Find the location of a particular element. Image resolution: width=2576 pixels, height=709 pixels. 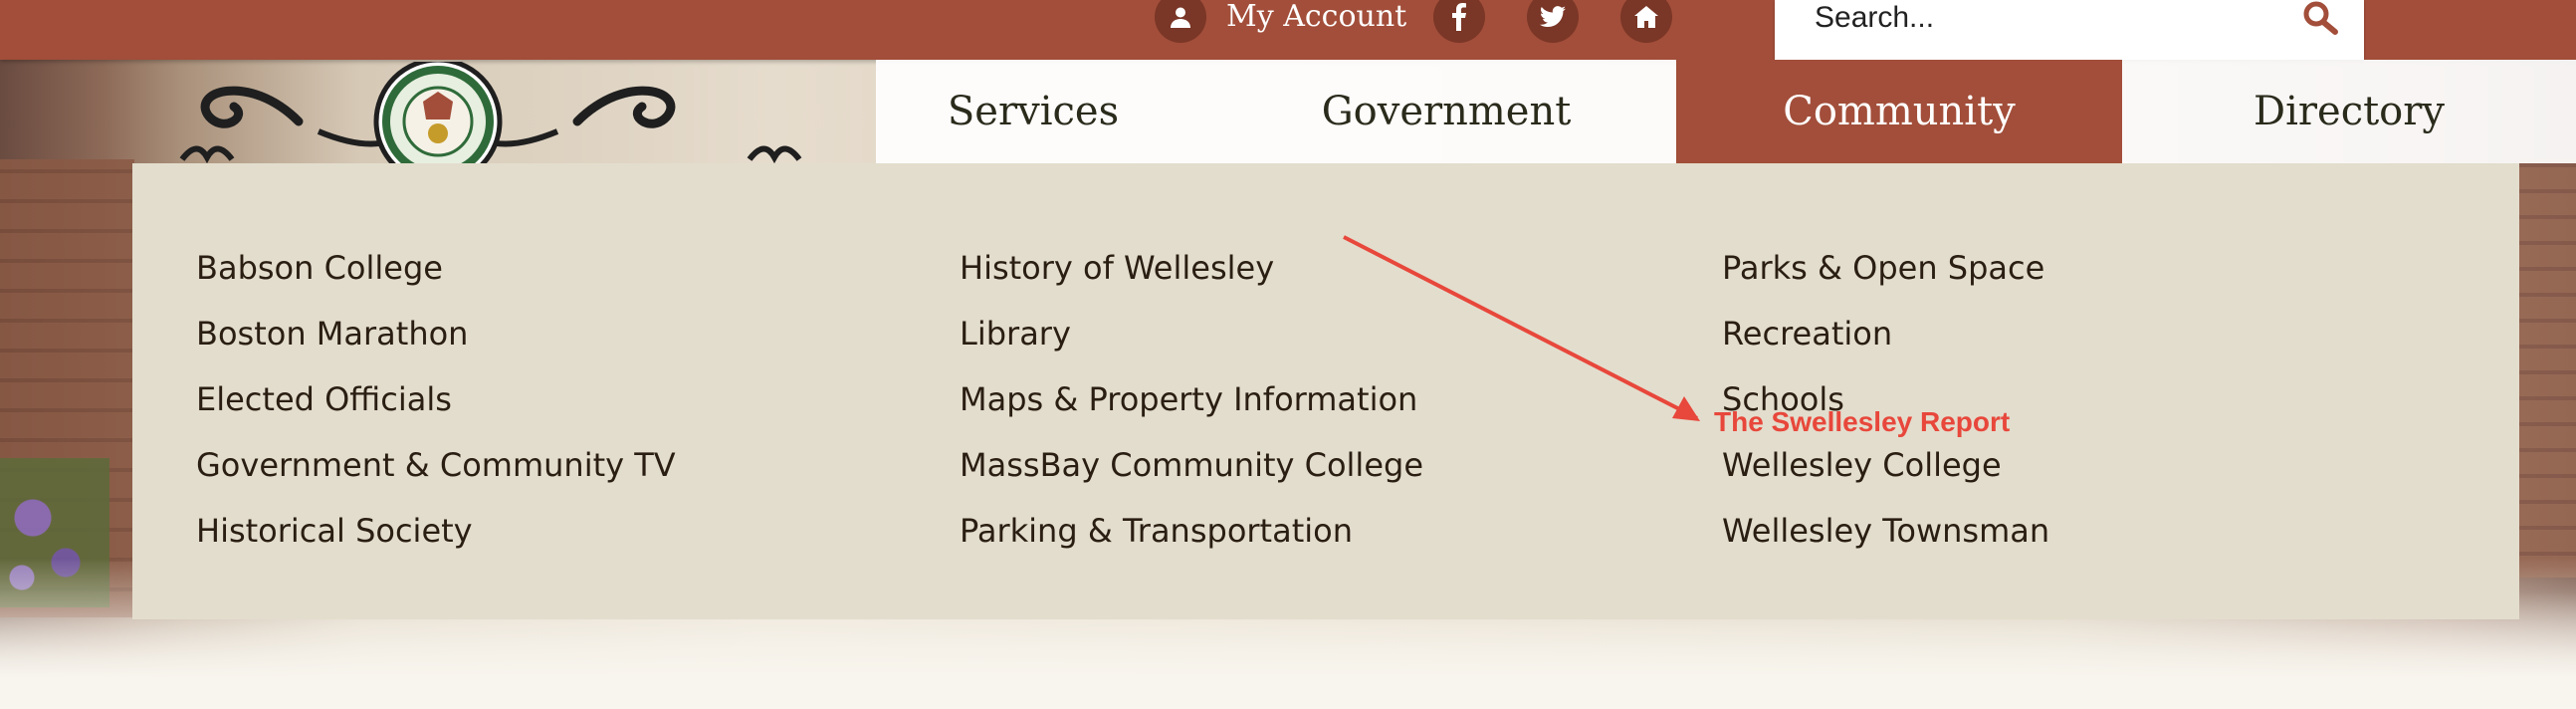

menu-link-boston-marathon: Boston Marathon is located at coordinates (436, 333).